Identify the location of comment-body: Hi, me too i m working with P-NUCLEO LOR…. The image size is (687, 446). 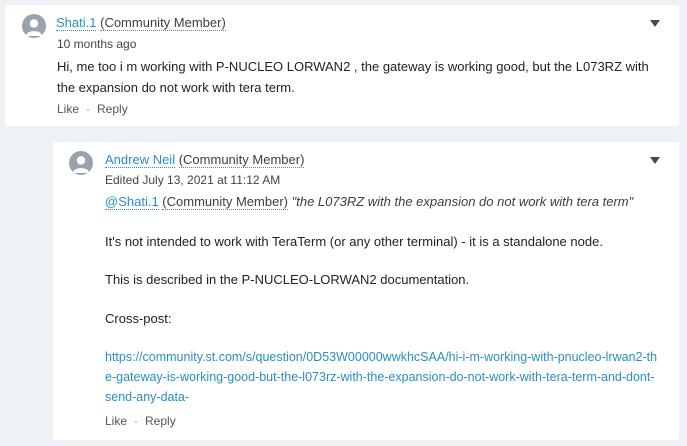
(353, 77).